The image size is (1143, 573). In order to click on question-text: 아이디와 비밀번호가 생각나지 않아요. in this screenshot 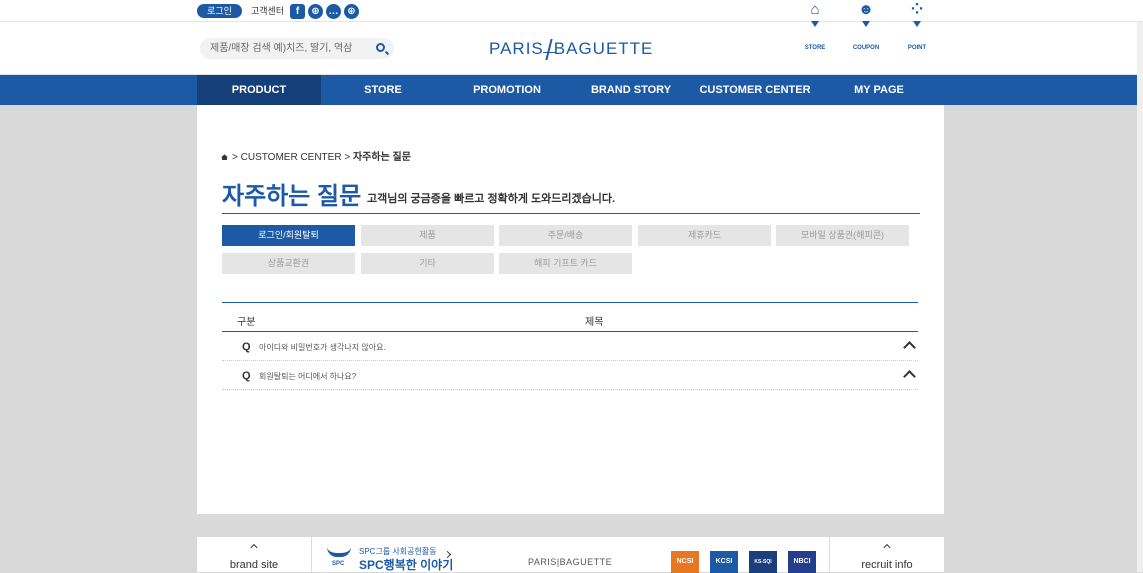, I will do `click(322, 347)`.